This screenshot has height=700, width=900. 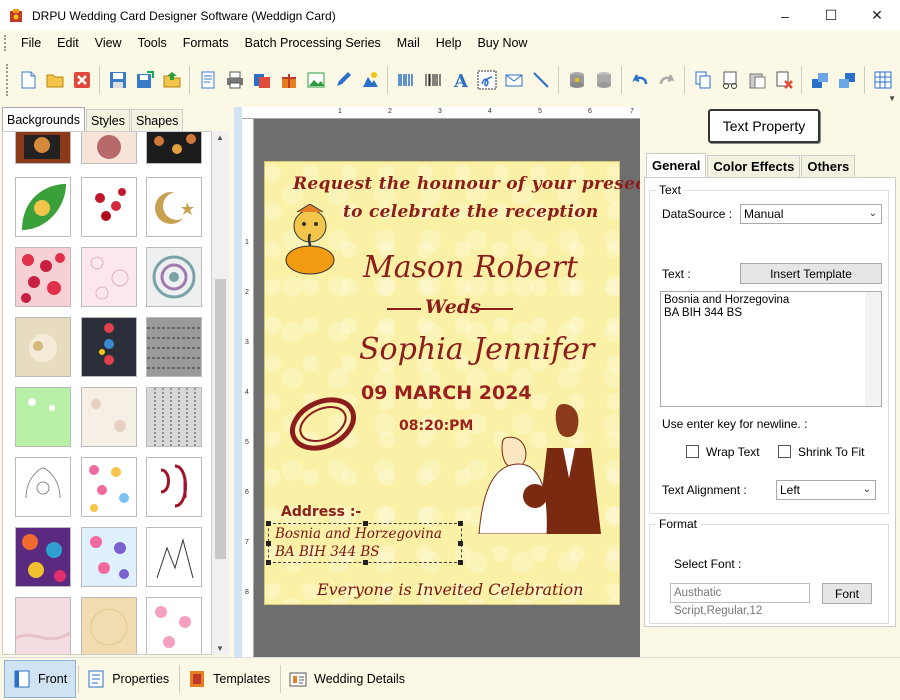 What do you see at coordinates (541, 80) in the screenshot?
I see `line-icon` at bounding box center [541, 80].